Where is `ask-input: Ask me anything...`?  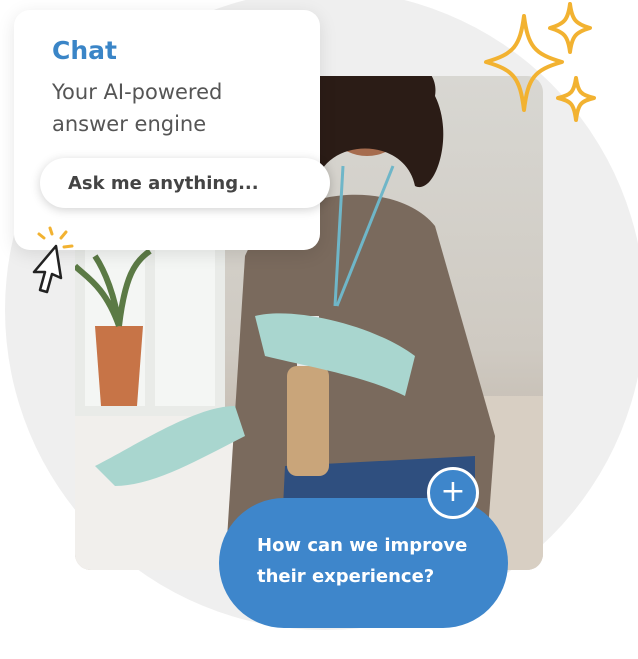
ask-input: Ask me anything... is located at coordinates (185, 183).